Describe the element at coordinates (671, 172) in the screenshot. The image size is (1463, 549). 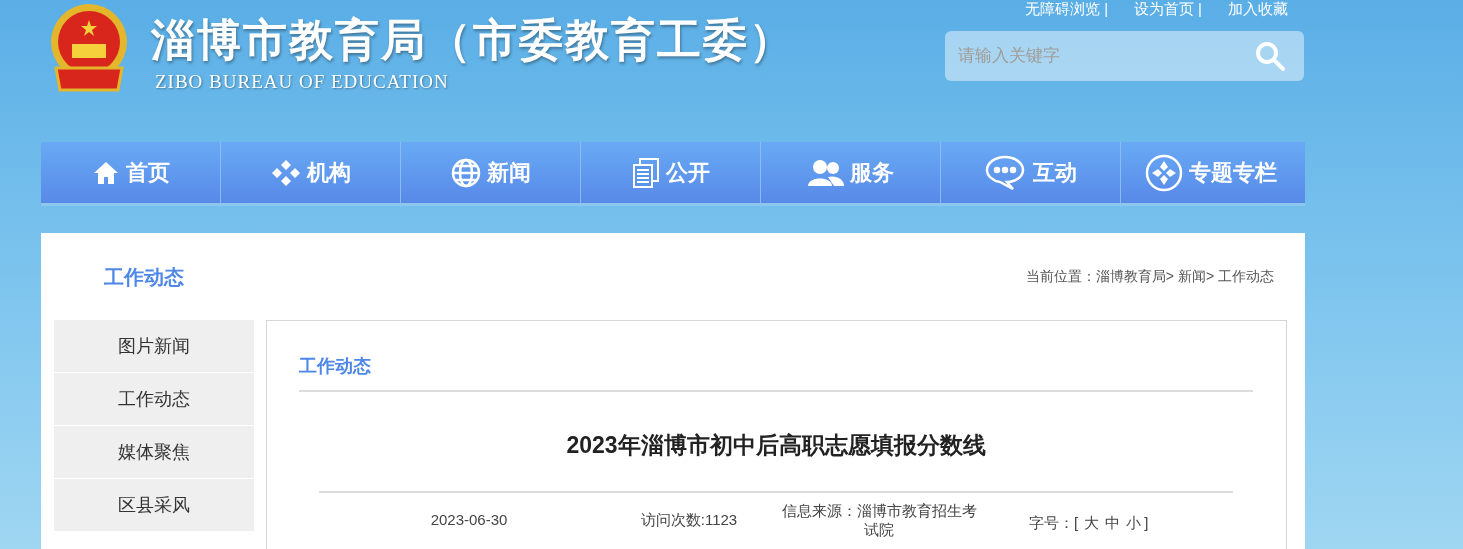
I see `nav-item: 公开` at that location.